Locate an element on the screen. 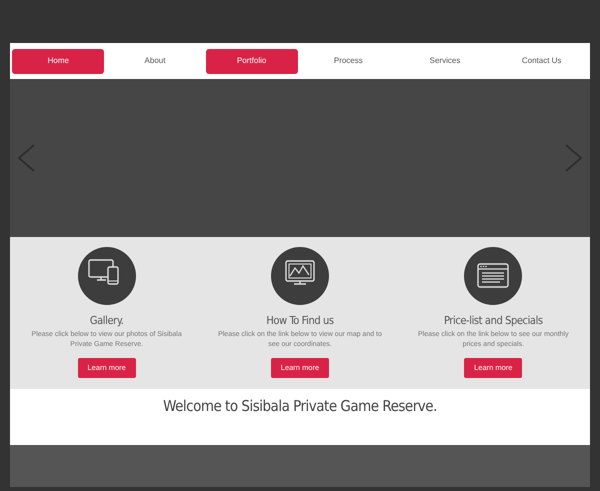  nav-link: Contact Us is located at coordinates (542, 61).